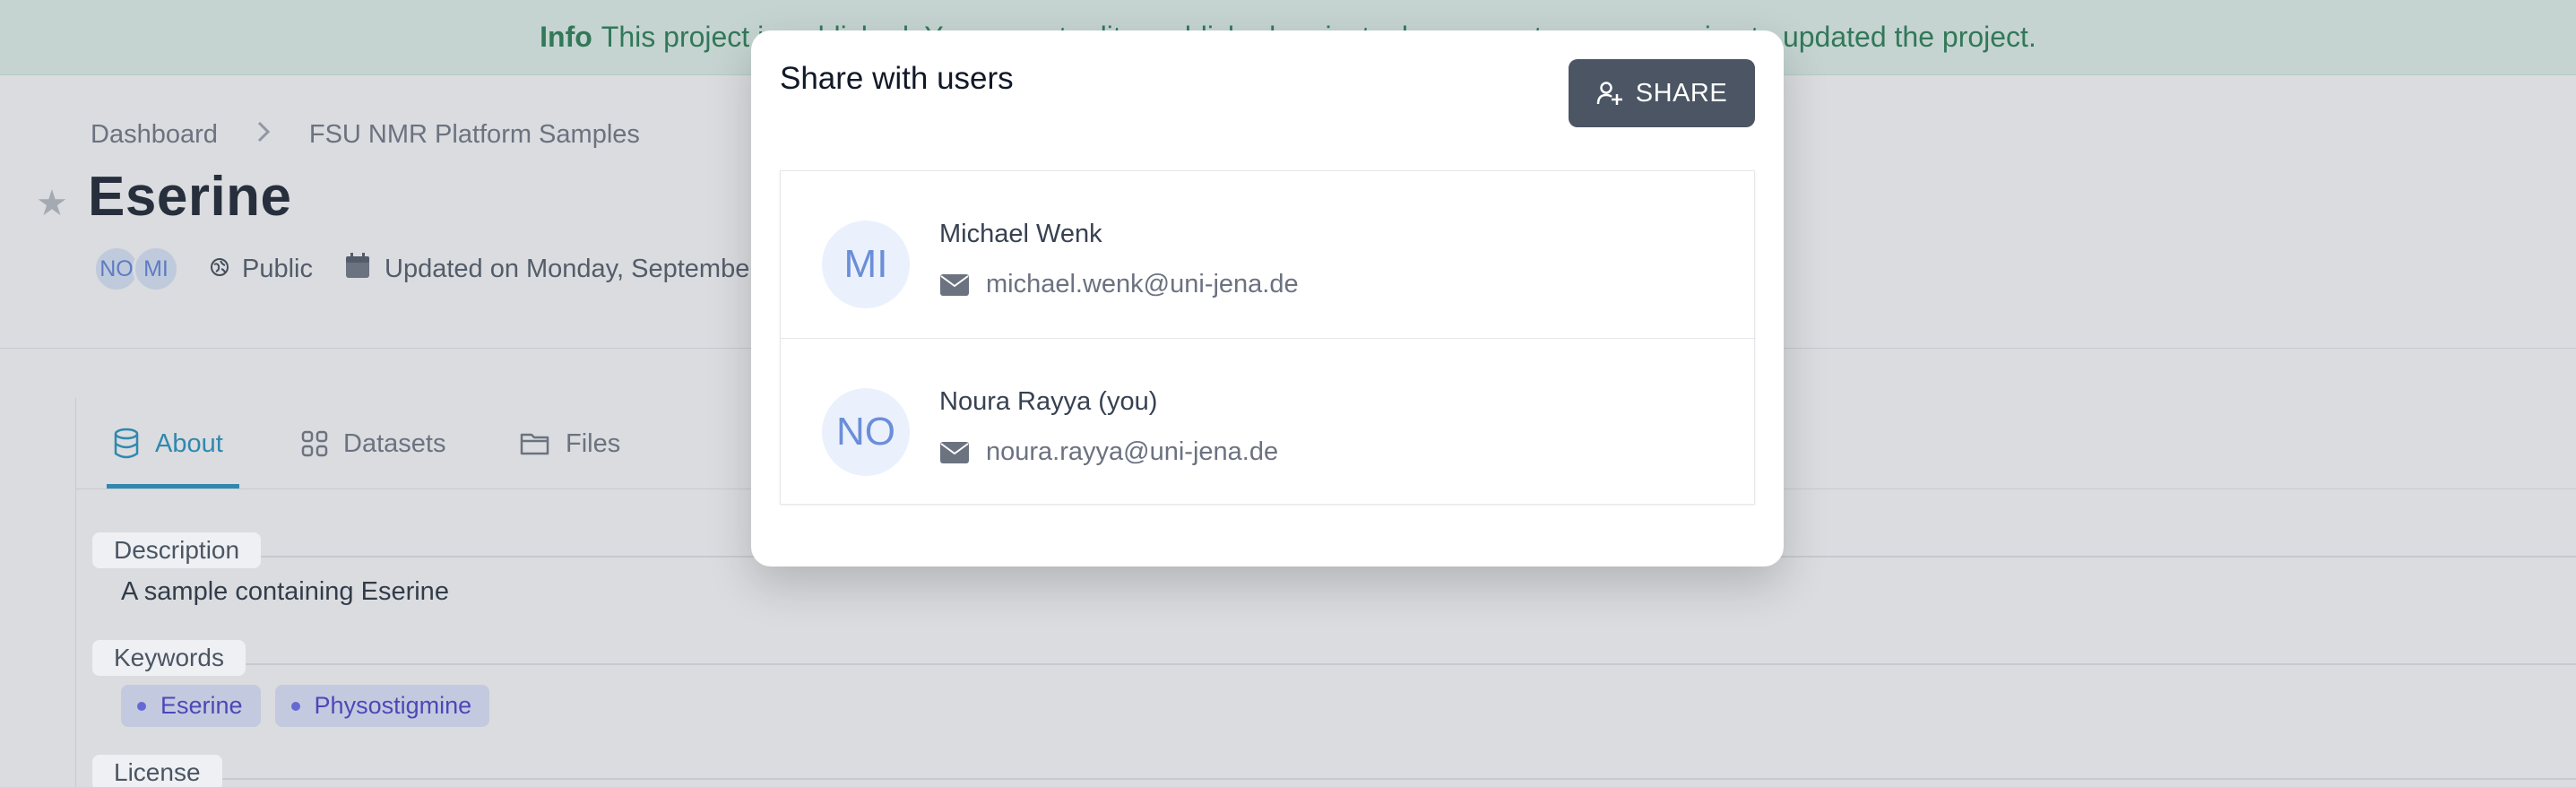 This screenshot has width=2576, height=787. What do you see at coordinates (1142, 284) in the screenshot?
I see `user-email-text: michael.wenk@uni-jena.de` at bounding box center [1142, 284].